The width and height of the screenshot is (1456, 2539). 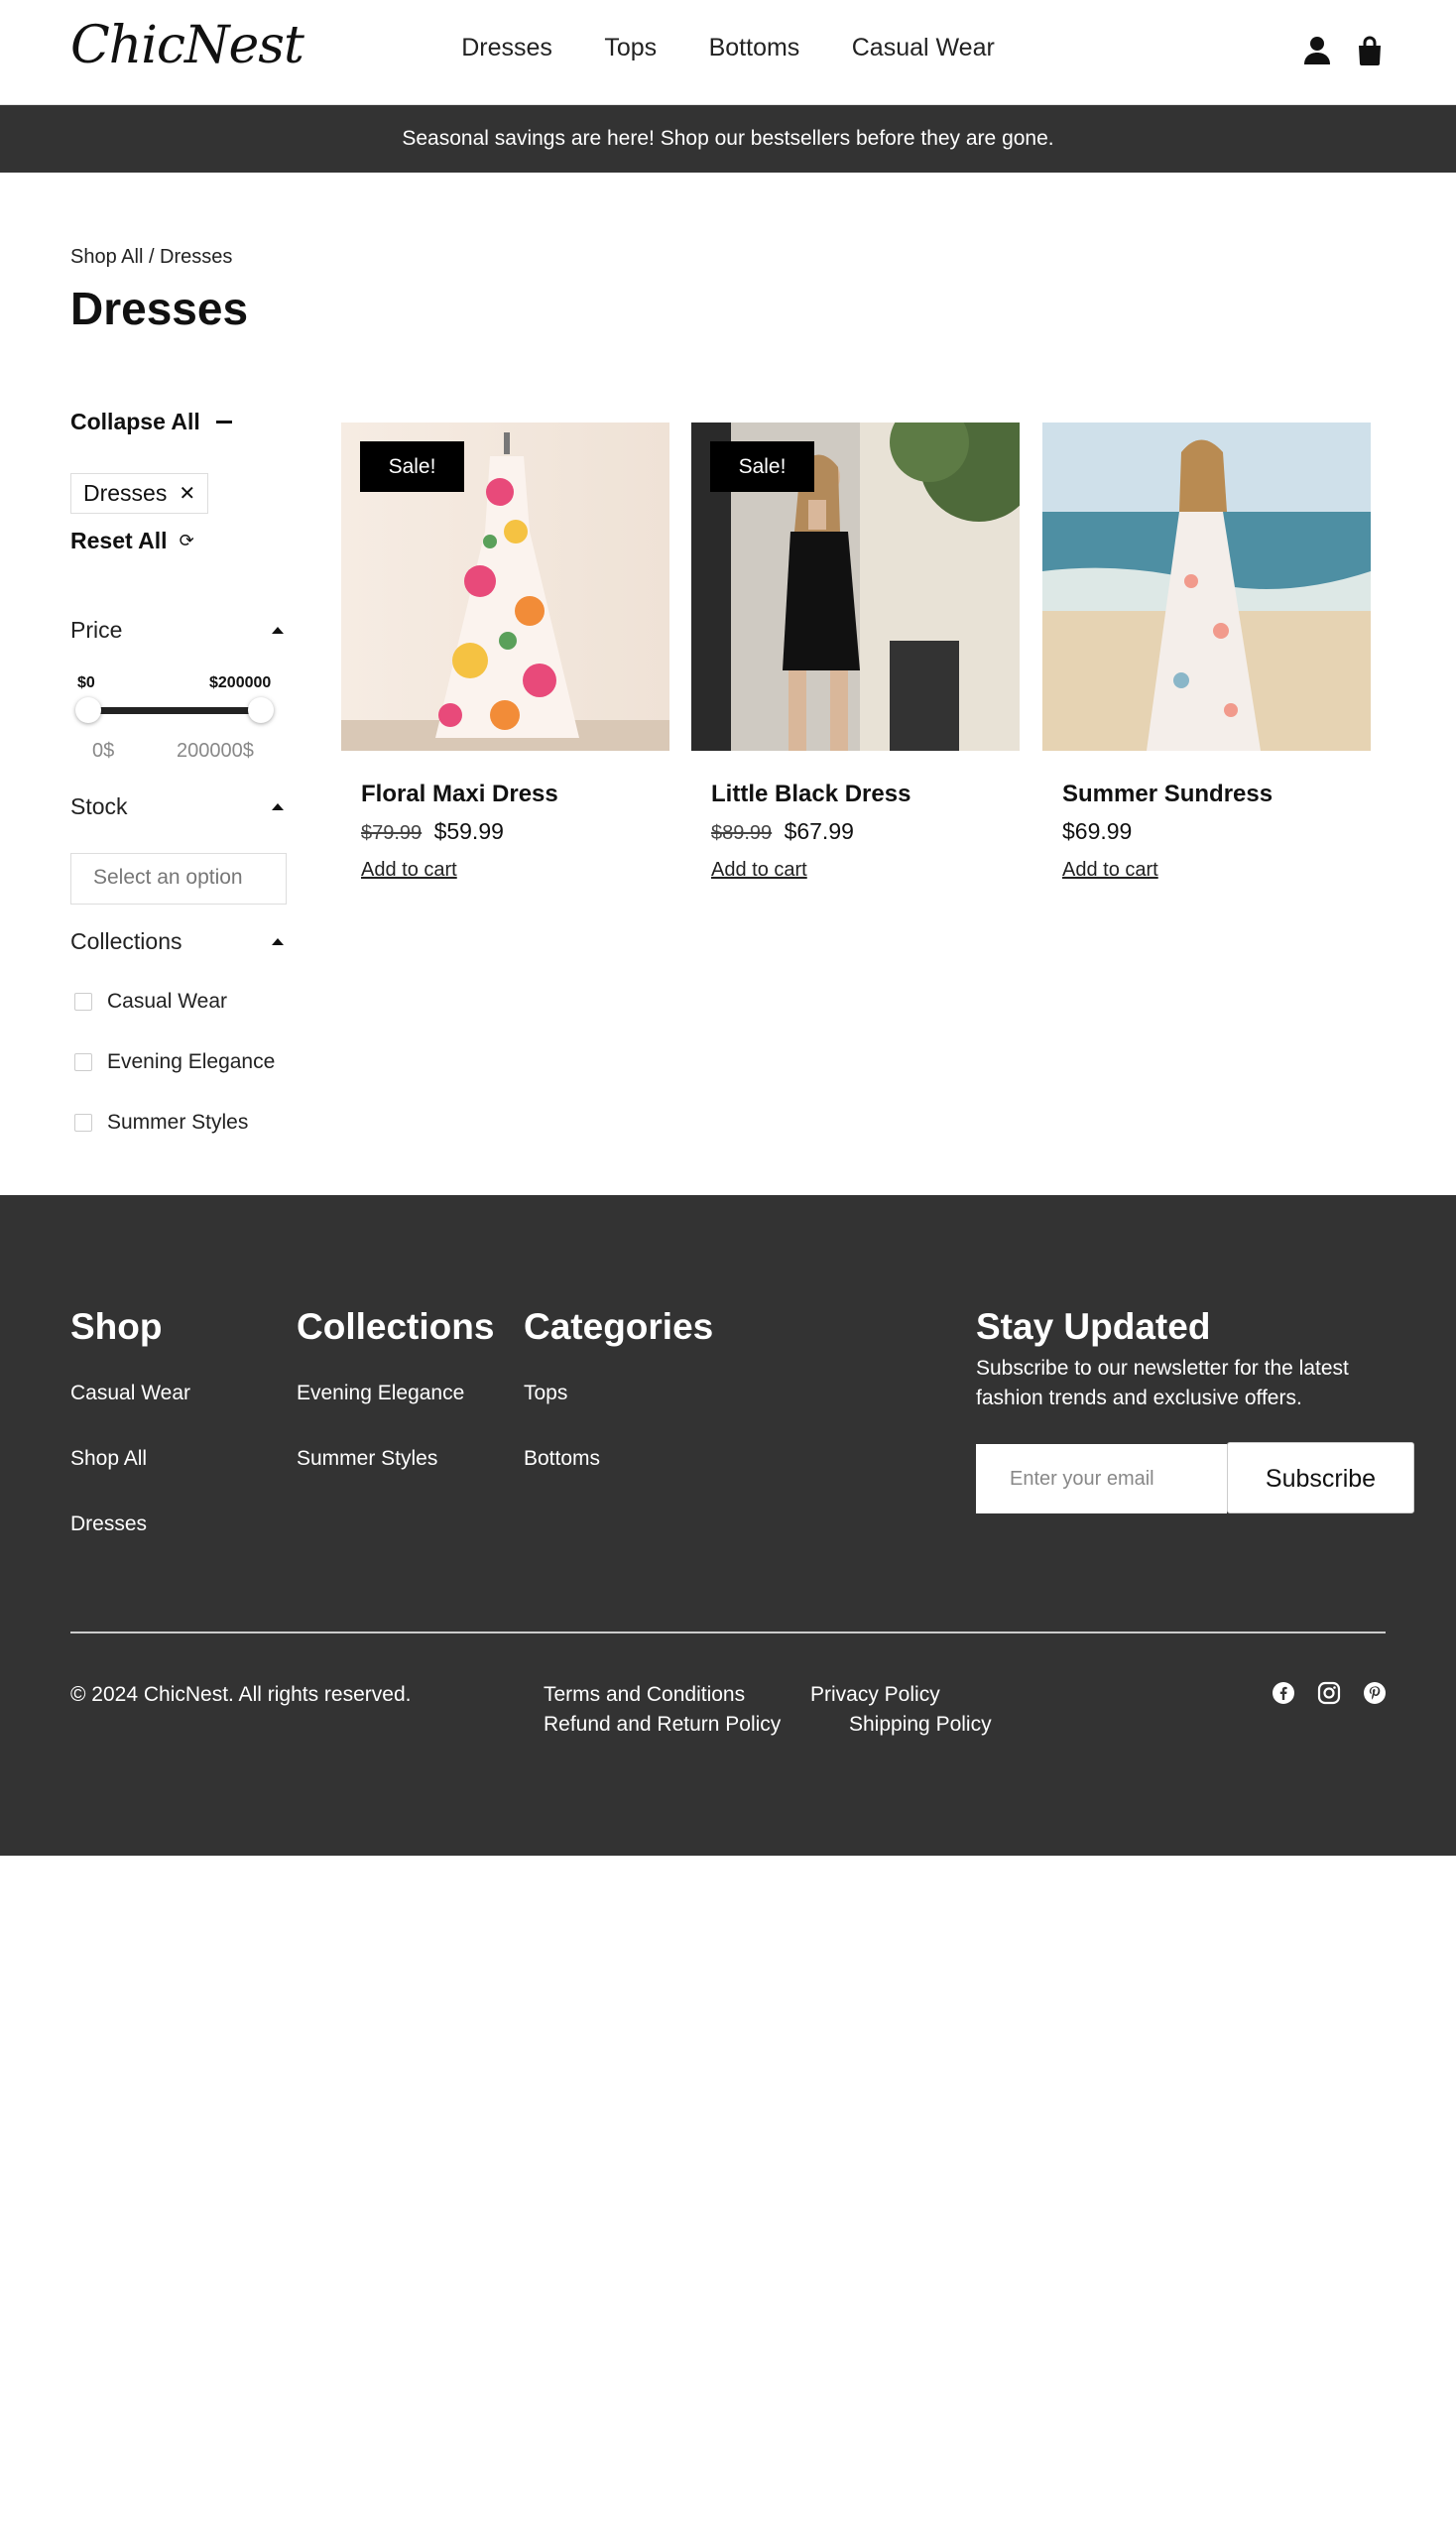 What do you see at coordinates (125, 493) in the screenshot?
I see `chip-label: Dresses` at bounding box center [125, 493].